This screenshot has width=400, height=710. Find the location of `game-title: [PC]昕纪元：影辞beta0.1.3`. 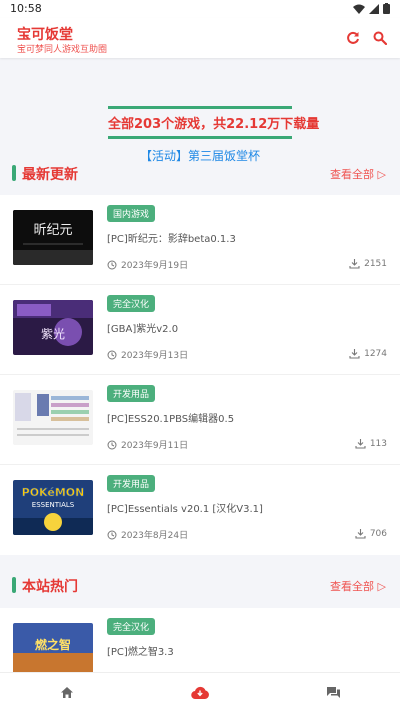

game-title: [PC]昕纪元：影辞beta0.1.3 is located at coordinates (171, 239).